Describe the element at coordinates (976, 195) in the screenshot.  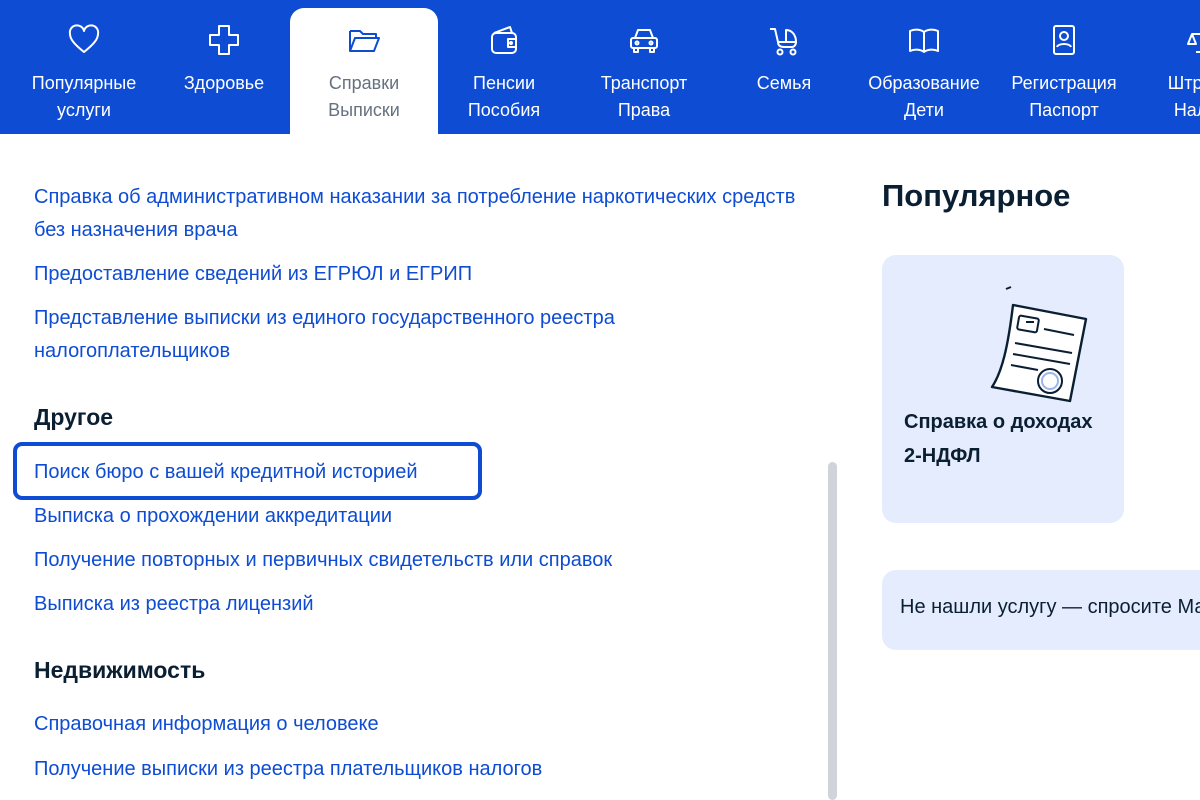
I see `popular-title: Популярное` at that location.